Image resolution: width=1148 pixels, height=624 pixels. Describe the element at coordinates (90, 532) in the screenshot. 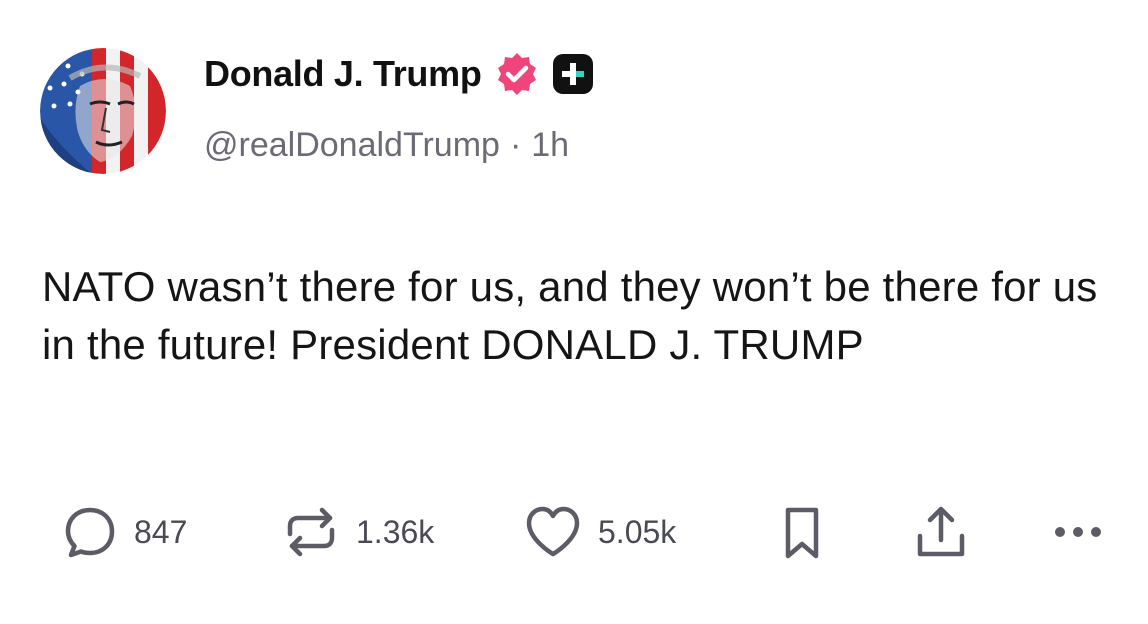

I see `reply-icon` at that location.